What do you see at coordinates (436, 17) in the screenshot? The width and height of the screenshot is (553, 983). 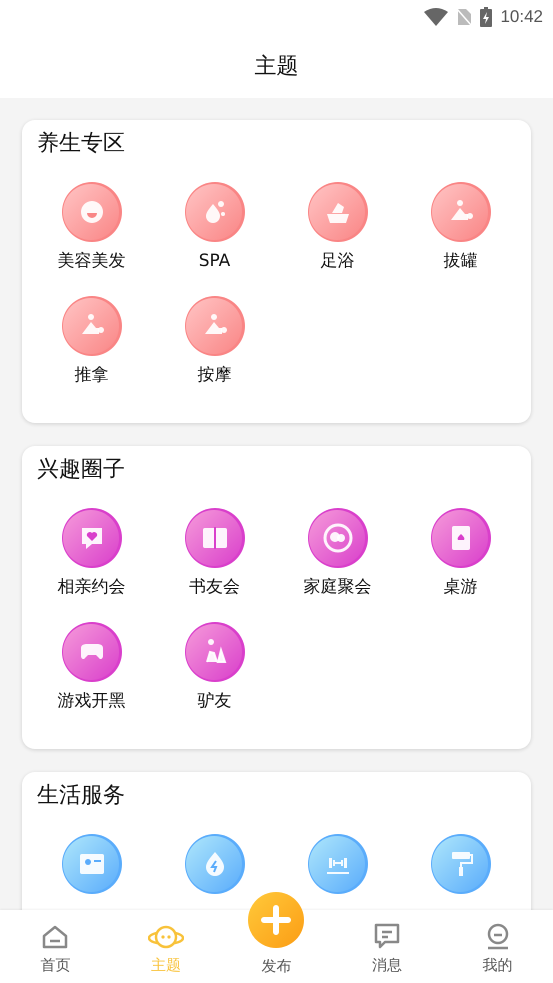 I see `wifi-icon` at bounding box center [436, 17].